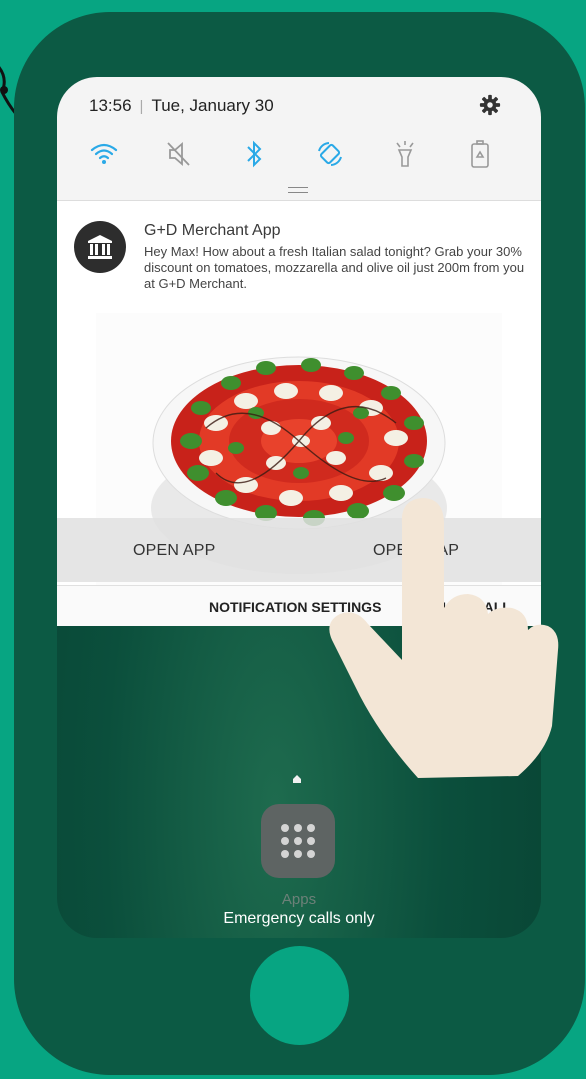 The image size is (586, 1079). Describe the element at coordinates (212, 230) in the screenshot. I see `notification-app-name: G+D Merchant App` at that location.